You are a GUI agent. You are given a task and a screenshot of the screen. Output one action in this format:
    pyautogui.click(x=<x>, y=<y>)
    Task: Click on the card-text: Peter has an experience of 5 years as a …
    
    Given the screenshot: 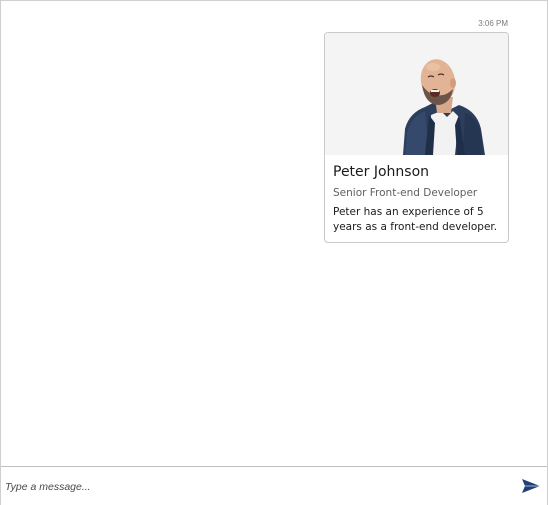 What is the action you would take?
    pyautogui.click(x=415, y=219)
    